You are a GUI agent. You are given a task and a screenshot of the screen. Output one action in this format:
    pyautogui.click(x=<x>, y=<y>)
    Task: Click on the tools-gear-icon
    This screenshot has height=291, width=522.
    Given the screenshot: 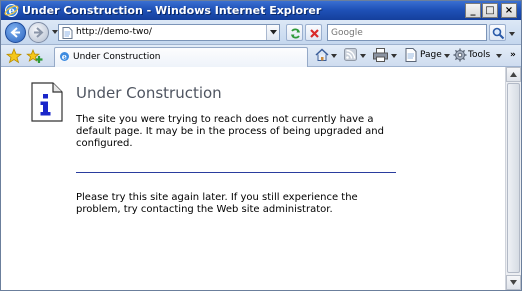 What is the action you would take?
    pyautogui.click(x=460, y=55)
    